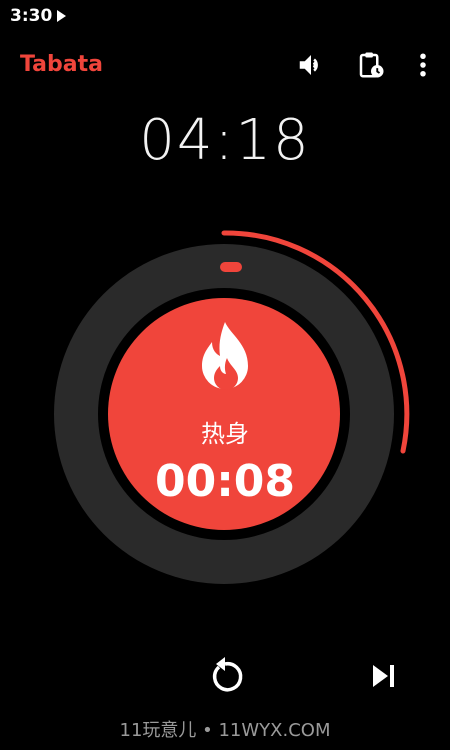 The height and width of the screenshot is (750, 450). What do you see at coordinates (227, 674) in the screenshot?
I see `restart-icon` at bounding box center [227, 674].